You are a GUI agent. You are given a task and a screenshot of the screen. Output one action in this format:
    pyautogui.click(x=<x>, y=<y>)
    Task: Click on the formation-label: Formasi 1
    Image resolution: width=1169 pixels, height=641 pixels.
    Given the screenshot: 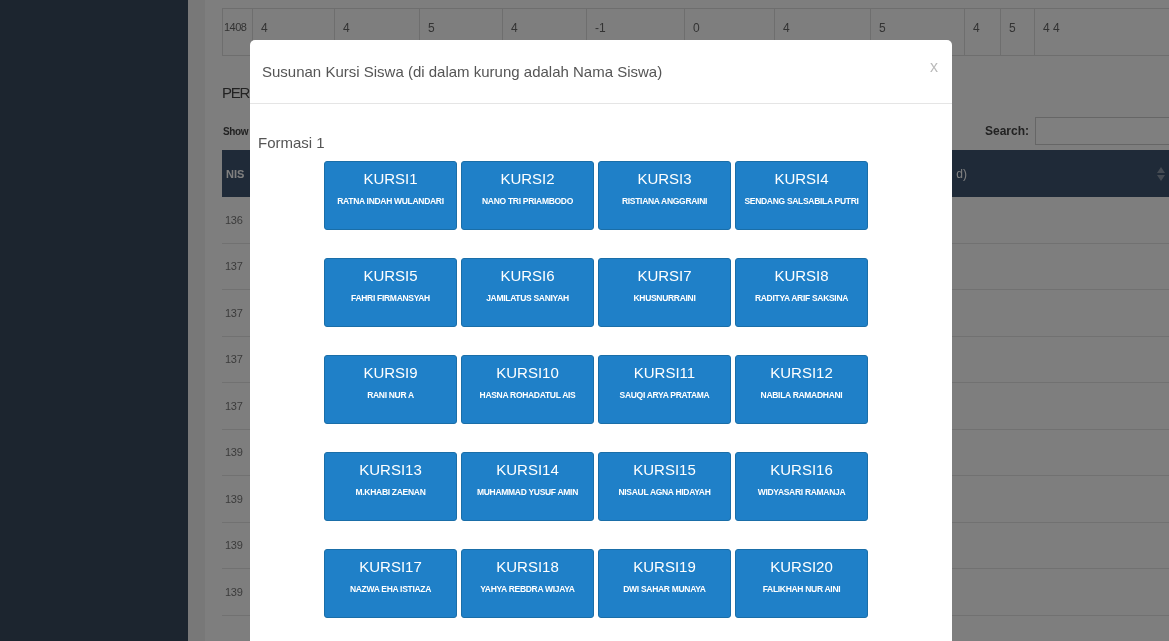 What is the action you would take?
    pyautogui.click(x=292, y=142)
    